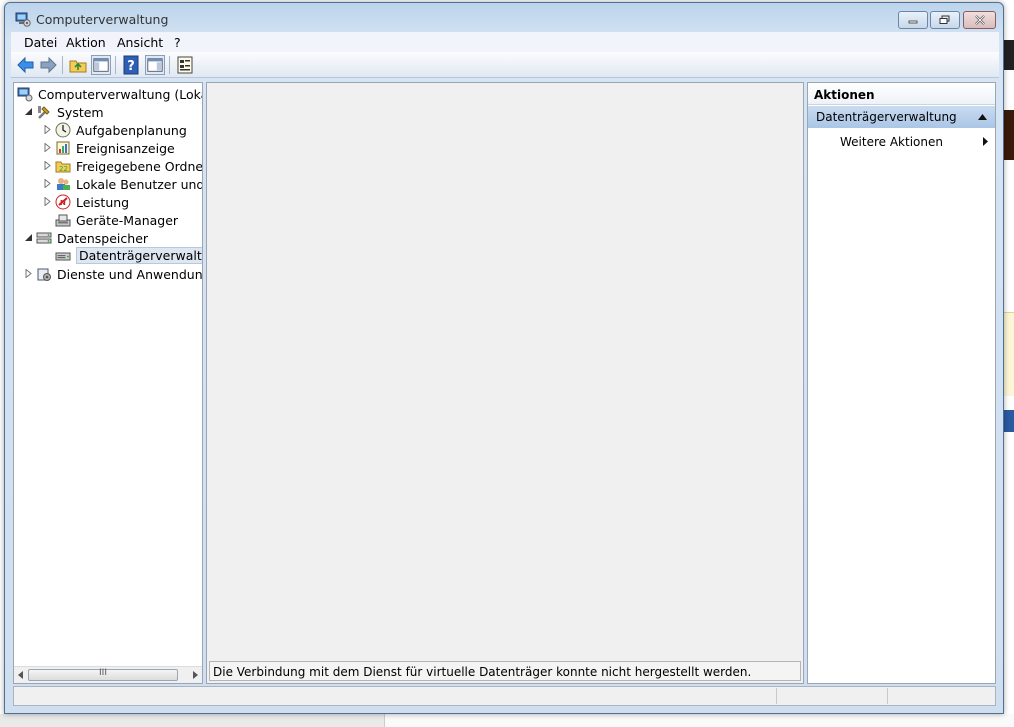 The image size is (1014, 727). I want to click on actions-header: Aktionen, so click(901, 94).